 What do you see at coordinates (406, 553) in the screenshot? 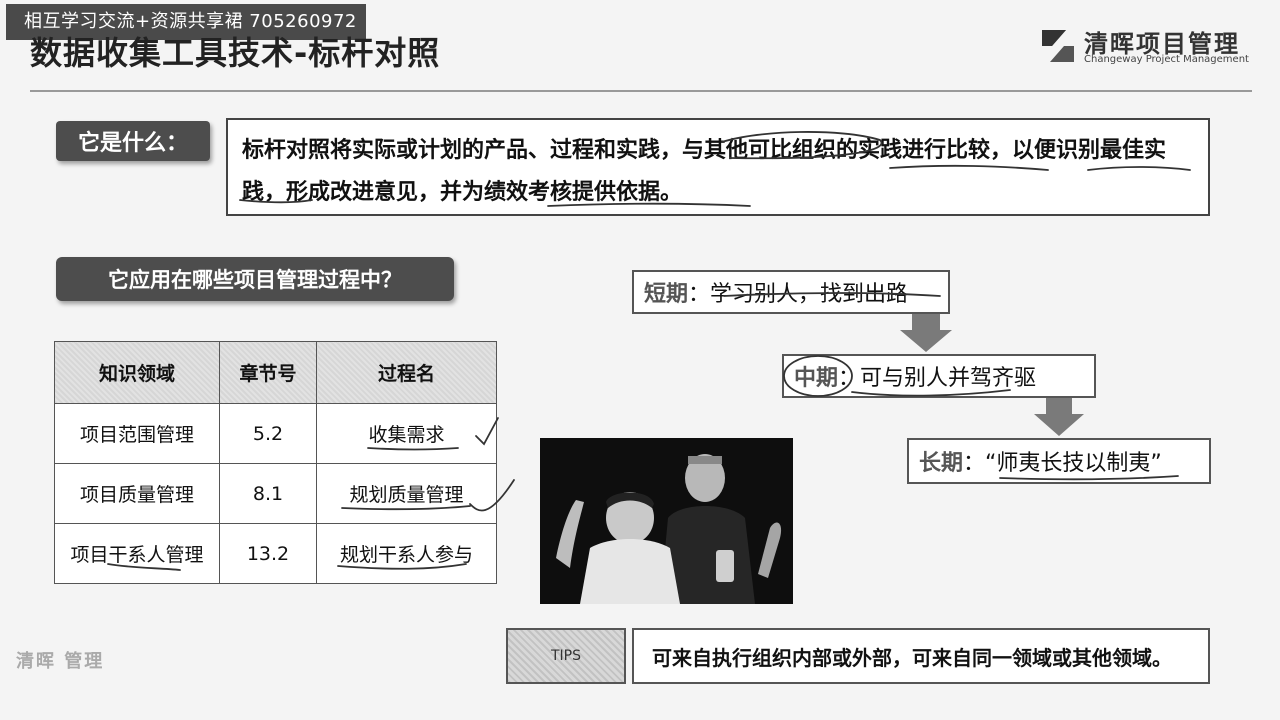
I see `cell-process: 规划干系人参与` at bounding box center [406, 553].